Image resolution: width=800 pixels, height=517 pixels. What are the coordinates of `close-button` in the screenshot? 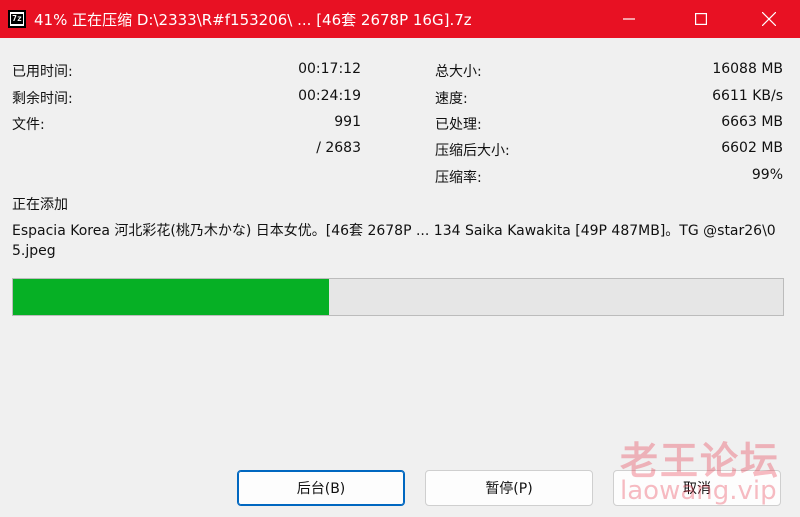 It's located at (769, 19).